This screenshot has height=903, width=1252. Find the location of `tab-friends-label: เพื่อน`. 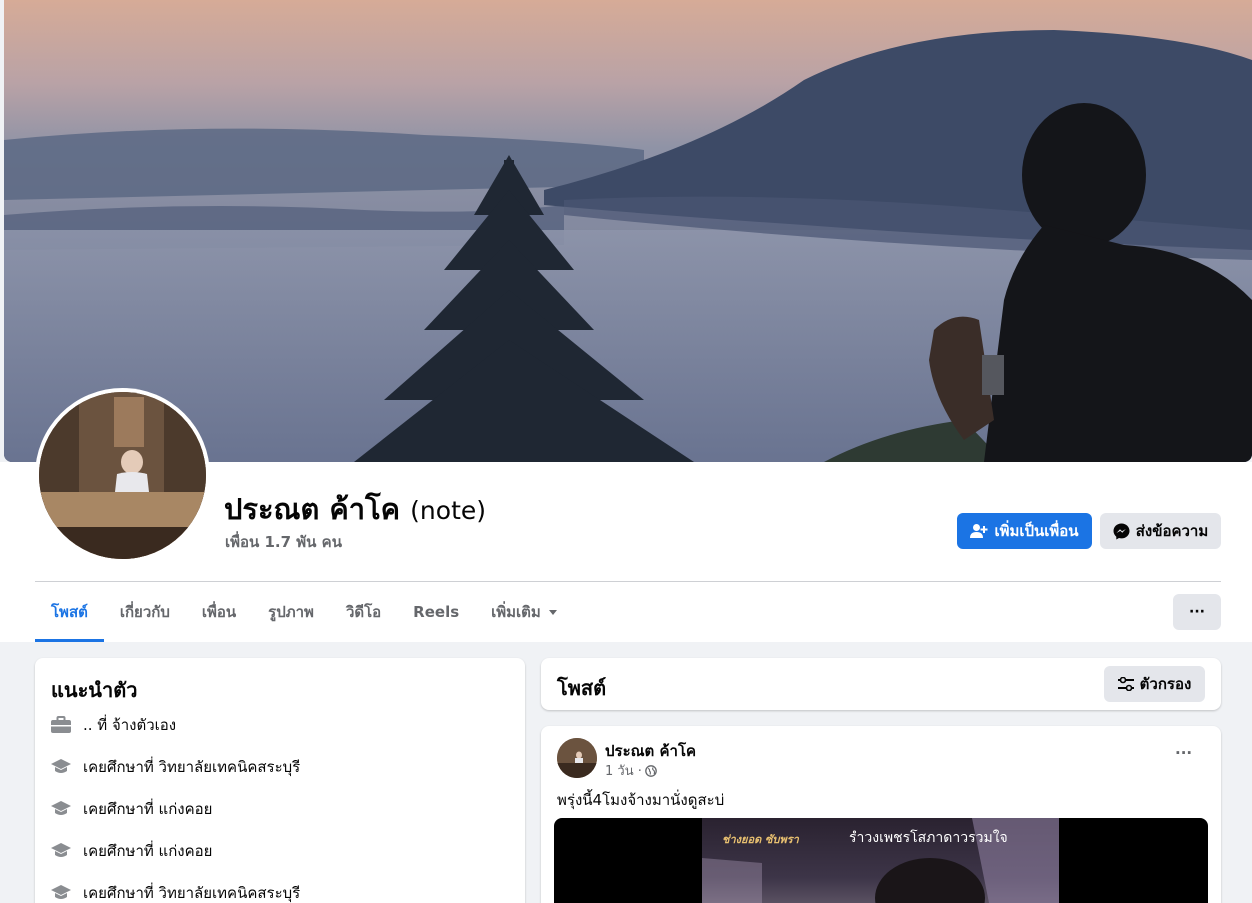

tab-friends-label: เพื่อน is located at coordinates (219, 612).